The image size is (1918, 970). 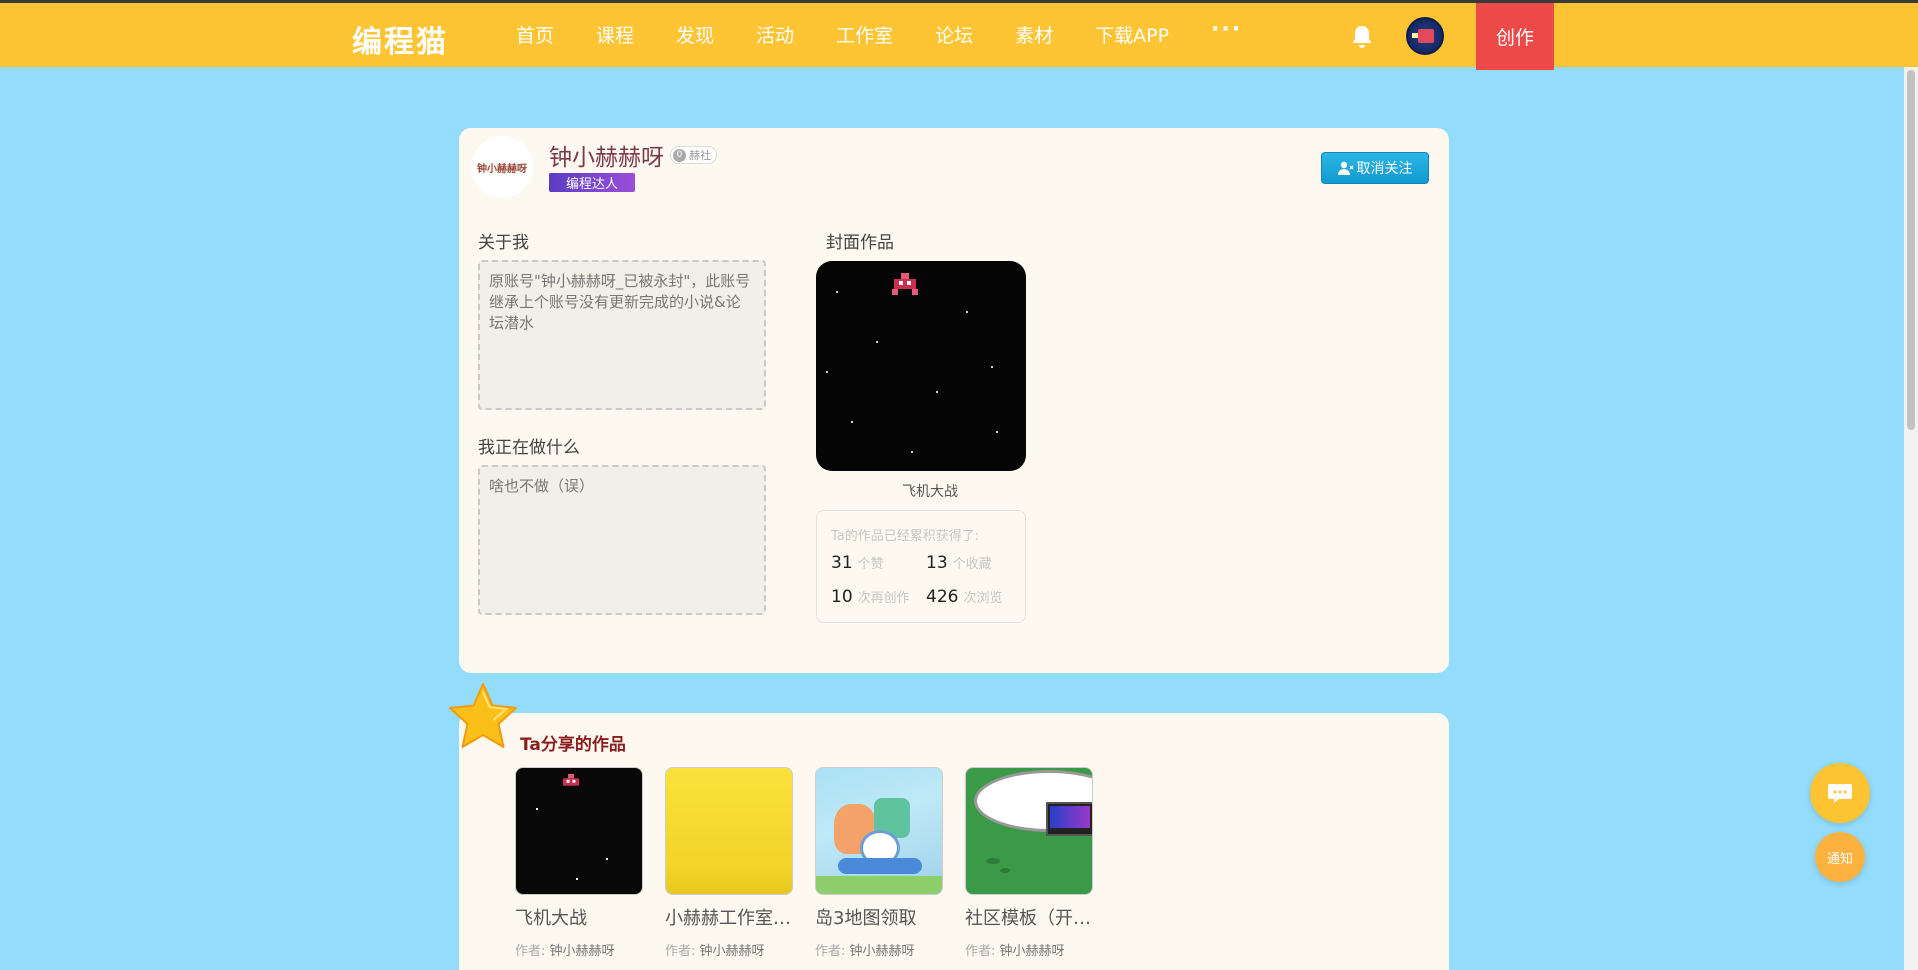 What do you see at coordinates (842, 597) in the screenshot?
I see `stat-value: 10` at bounding box center [842, 597].